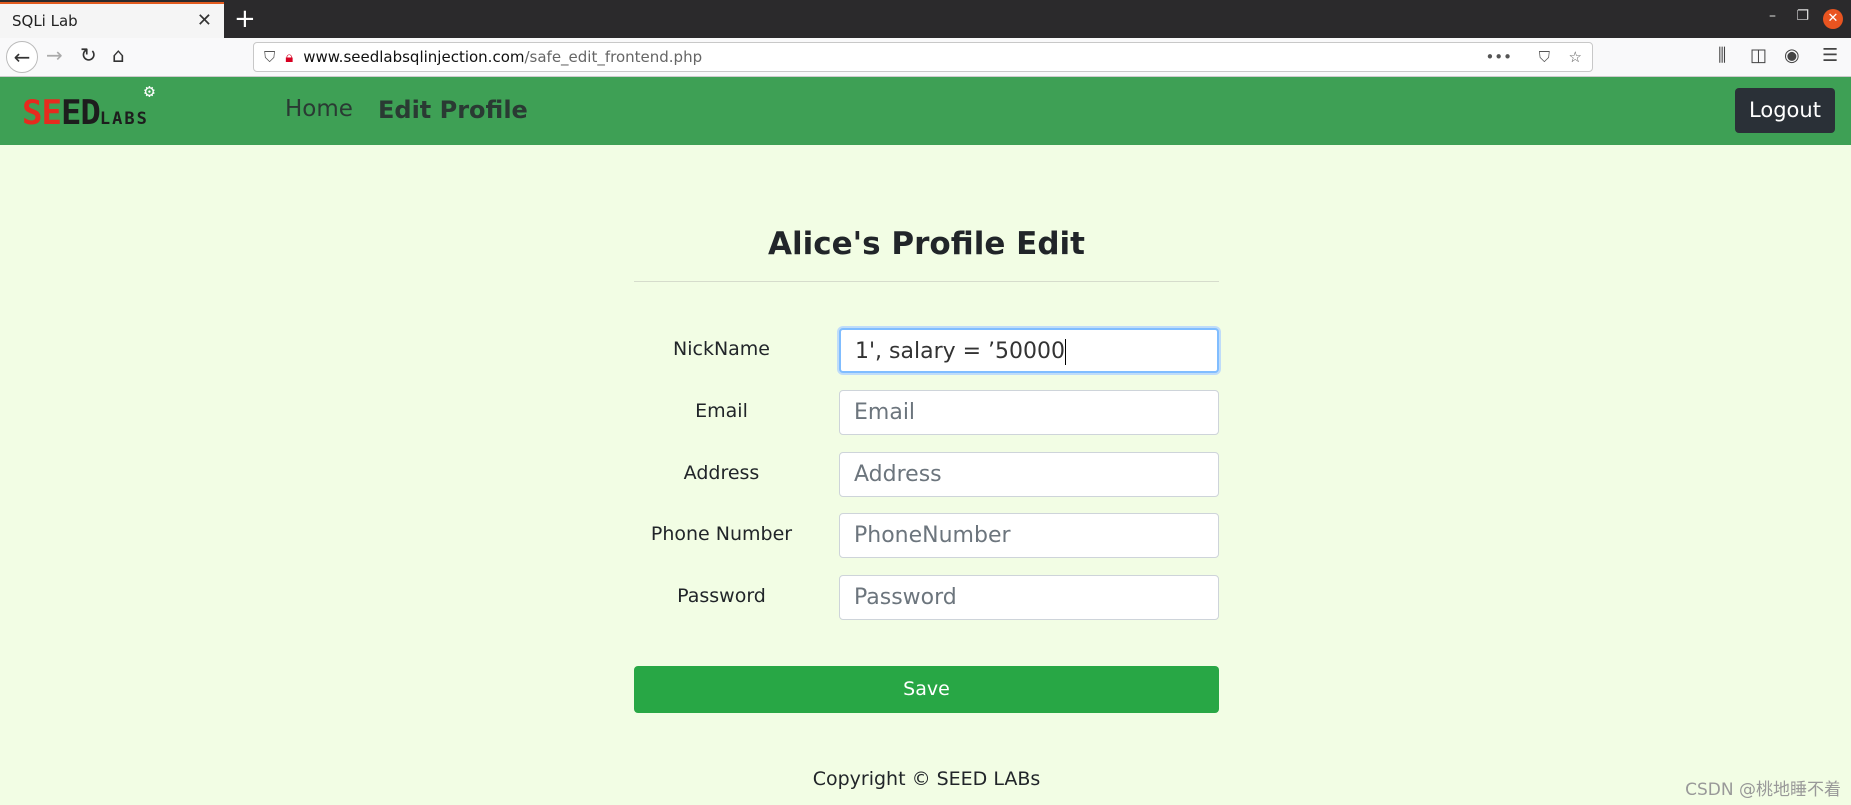 The height and width of the screenshot is (805, 1851). I want to click on address-label: Address, so click(721, 473).